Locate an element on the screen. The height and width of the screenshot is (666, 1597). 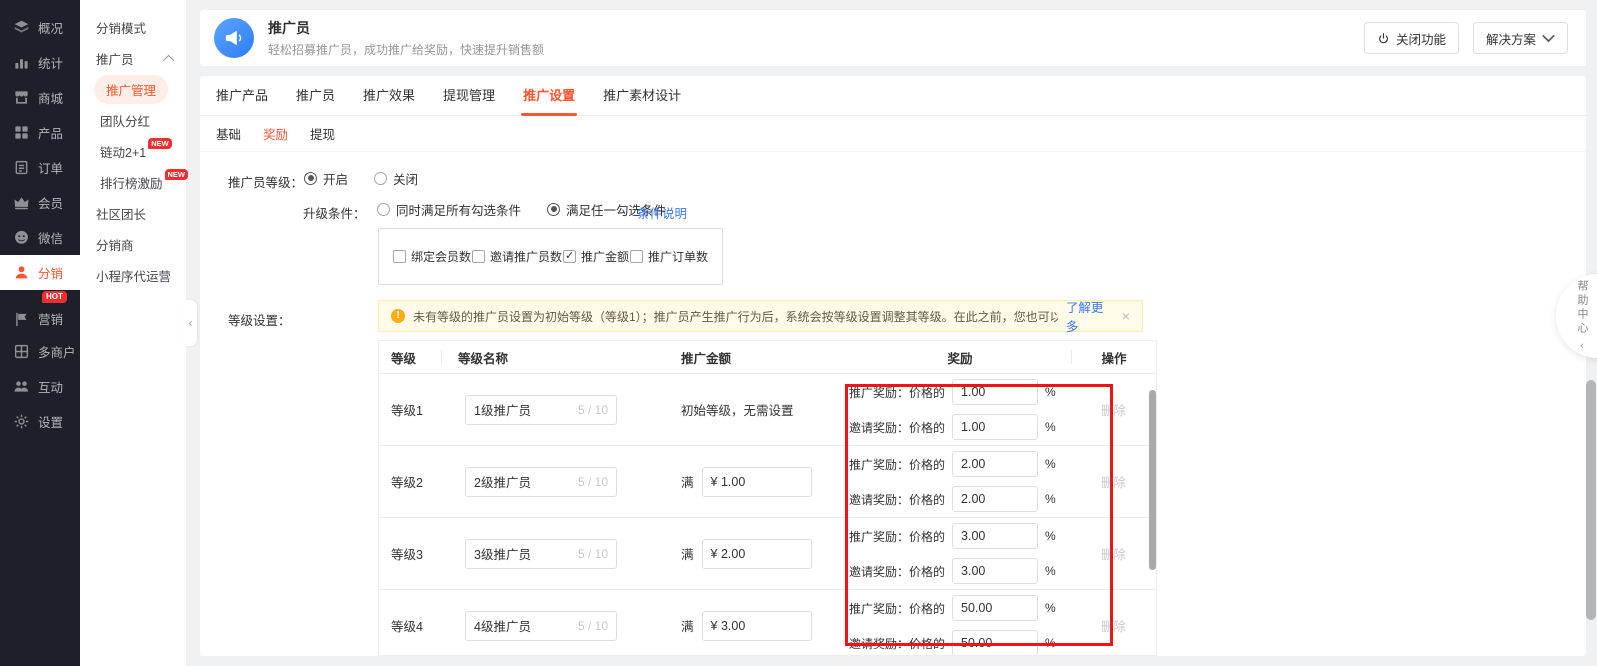
tab: 推广设置 is located at coordinates (549, 96).